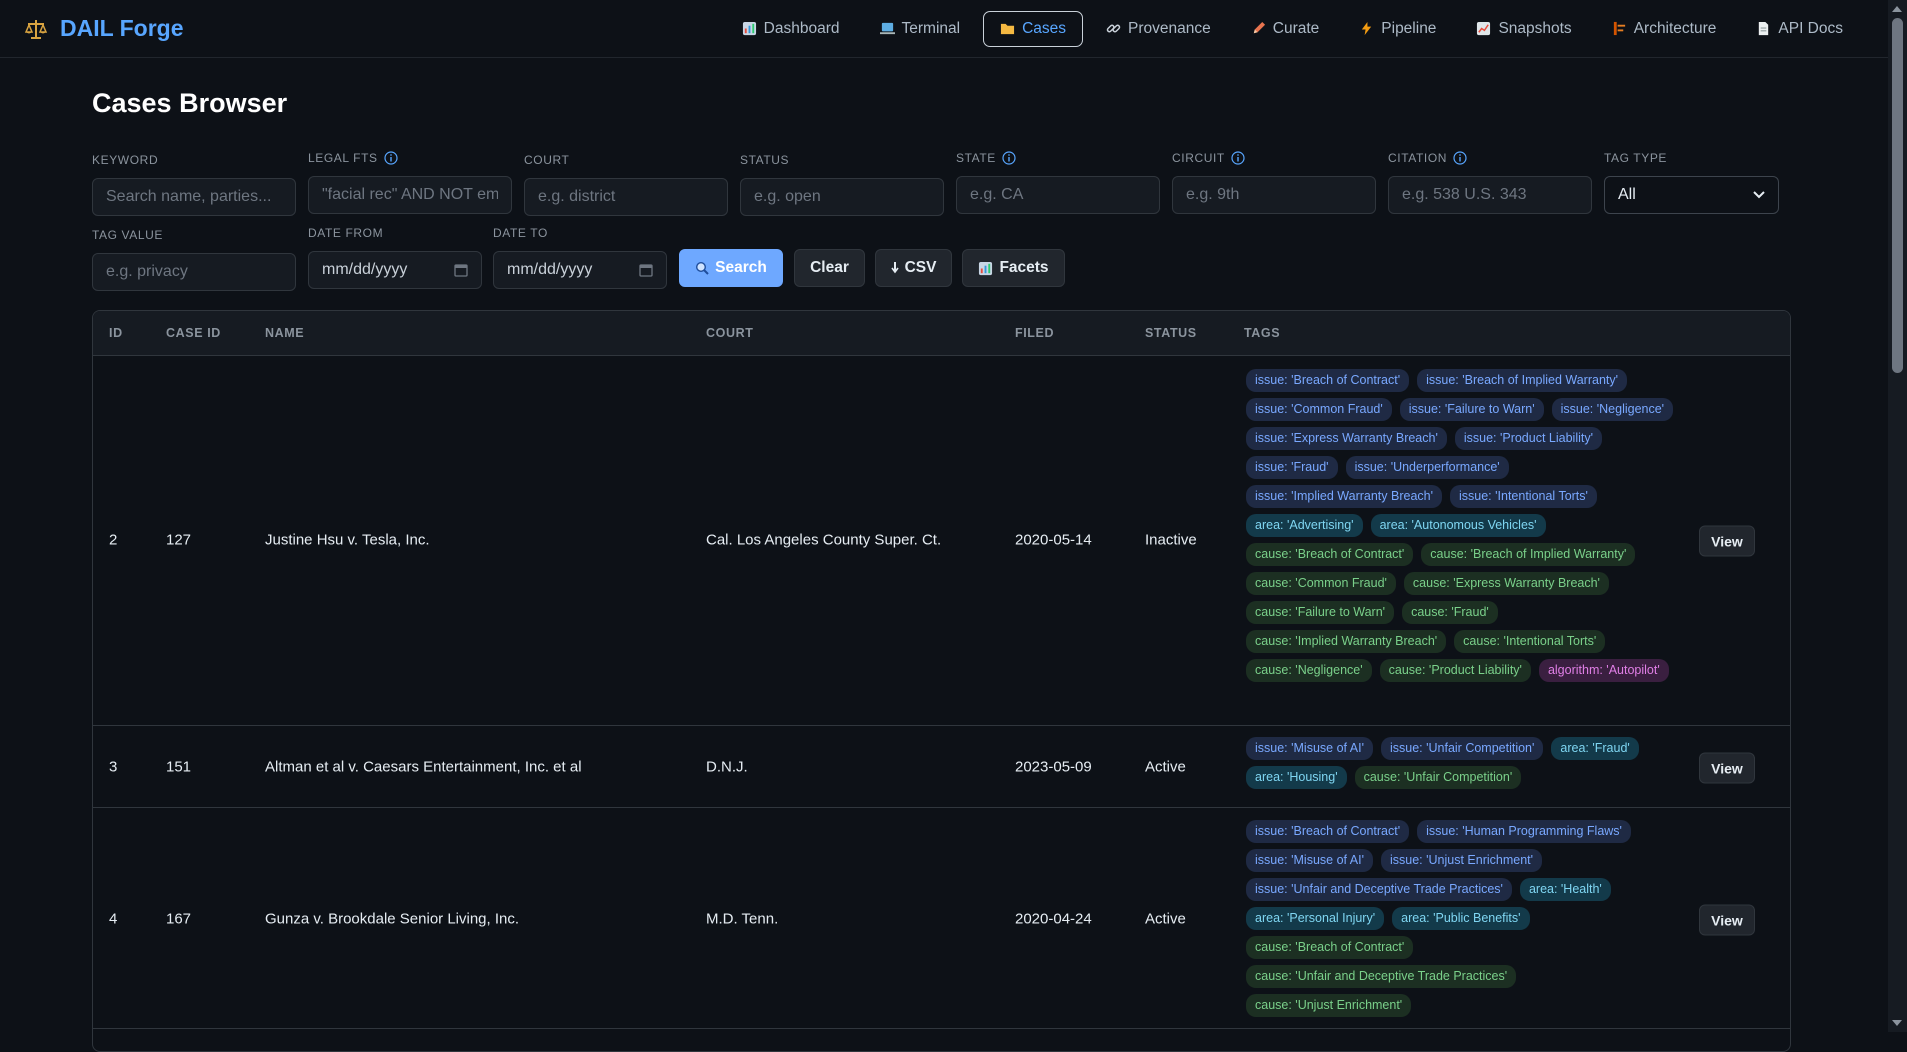 Image resolution: width=1907 pixels, height=1052 pixels. I want to click on brand: DAIL Forge, so click(92, 28).